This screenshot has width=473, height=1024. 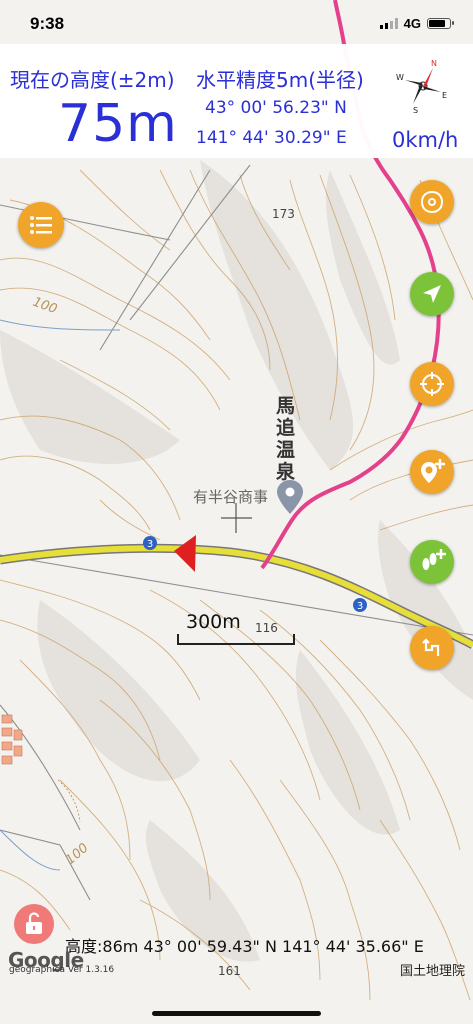 I want to click on network-type: 4G, so click(x=412, y=23).